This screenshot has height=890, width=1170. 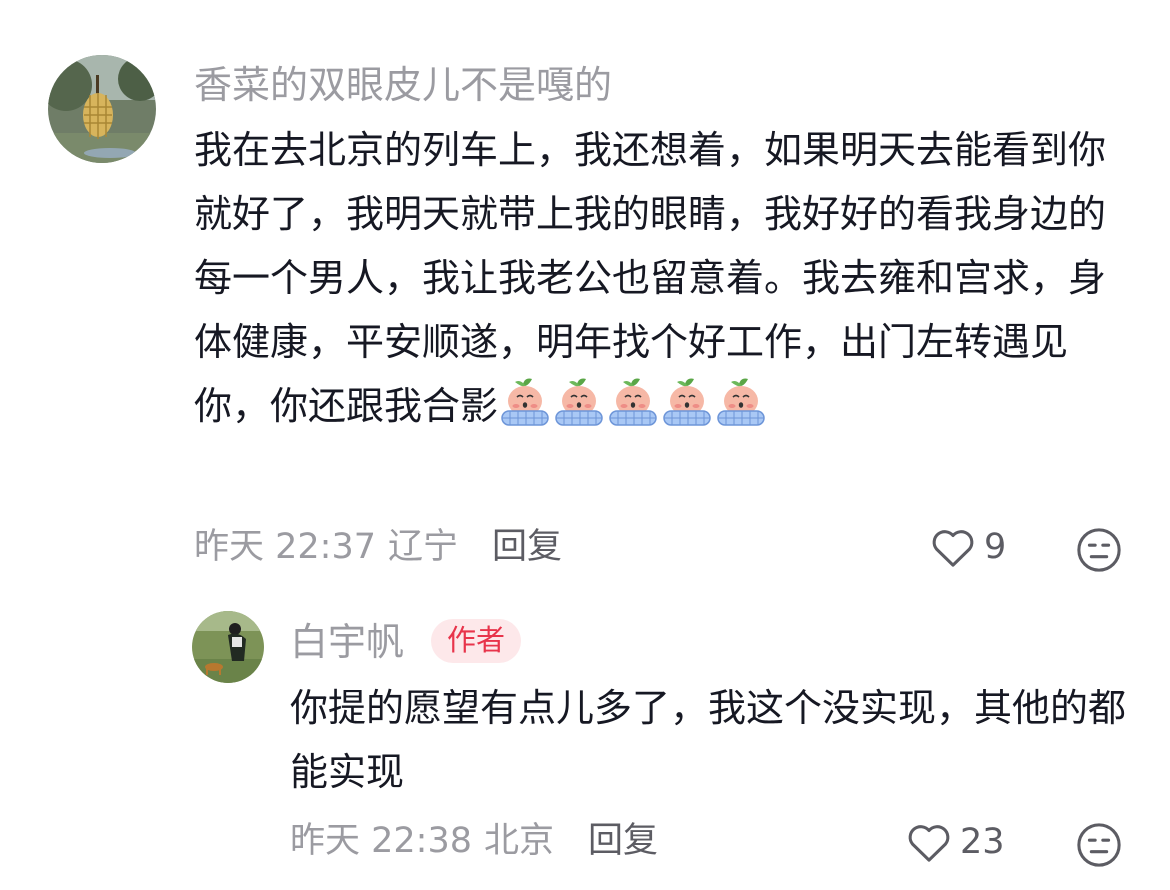 What do you see at coordinates (955, 842) in the screenshot?
I see `reply-like-button: 23` at bounding box center [955, 842].